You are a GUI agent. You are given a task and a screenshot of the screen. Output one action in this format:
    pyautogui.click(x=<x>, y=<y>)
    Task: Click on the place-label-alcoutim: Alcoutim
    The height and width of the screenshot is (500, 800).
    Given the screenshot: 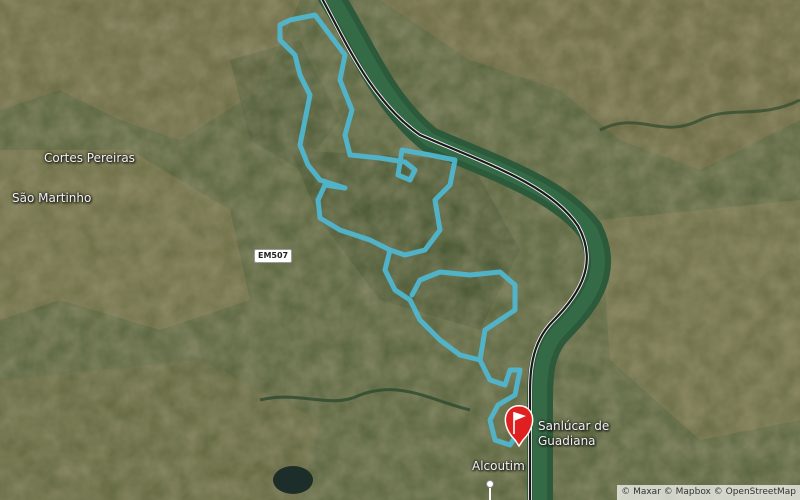 What is the action you would take?
    pyautogui.click(x=498, y=466)
    